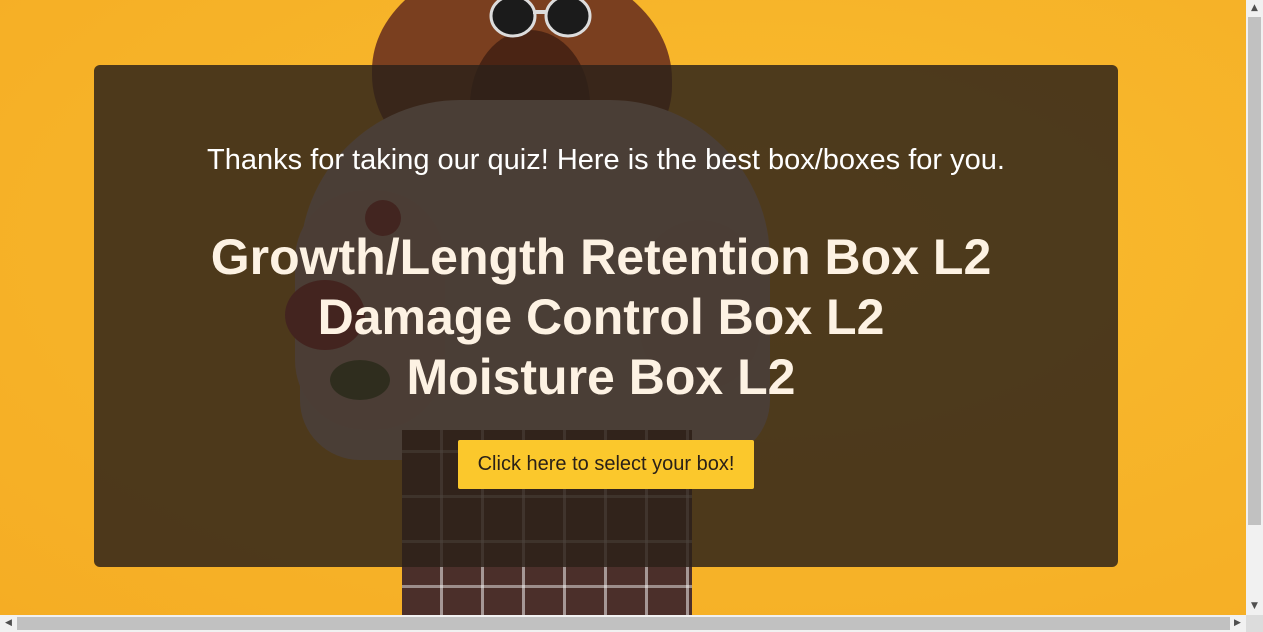 This screenshot has height=632, width=1263. What do you see at coordinates (601, 257) in the screenshot?
I see `result-box-growth: Growth/Length Retention Box L2` at bounding box center [601, 257].